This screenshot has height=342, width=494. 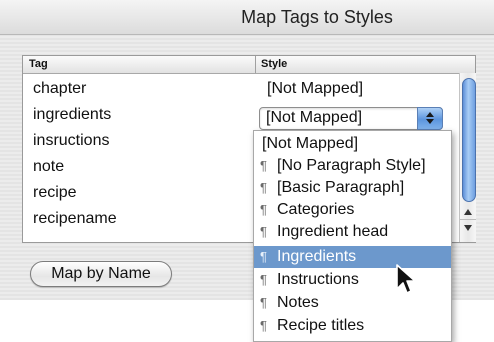 I want to click on menu-item-label: [No Paragraph Style], so click(x=351, y=165).